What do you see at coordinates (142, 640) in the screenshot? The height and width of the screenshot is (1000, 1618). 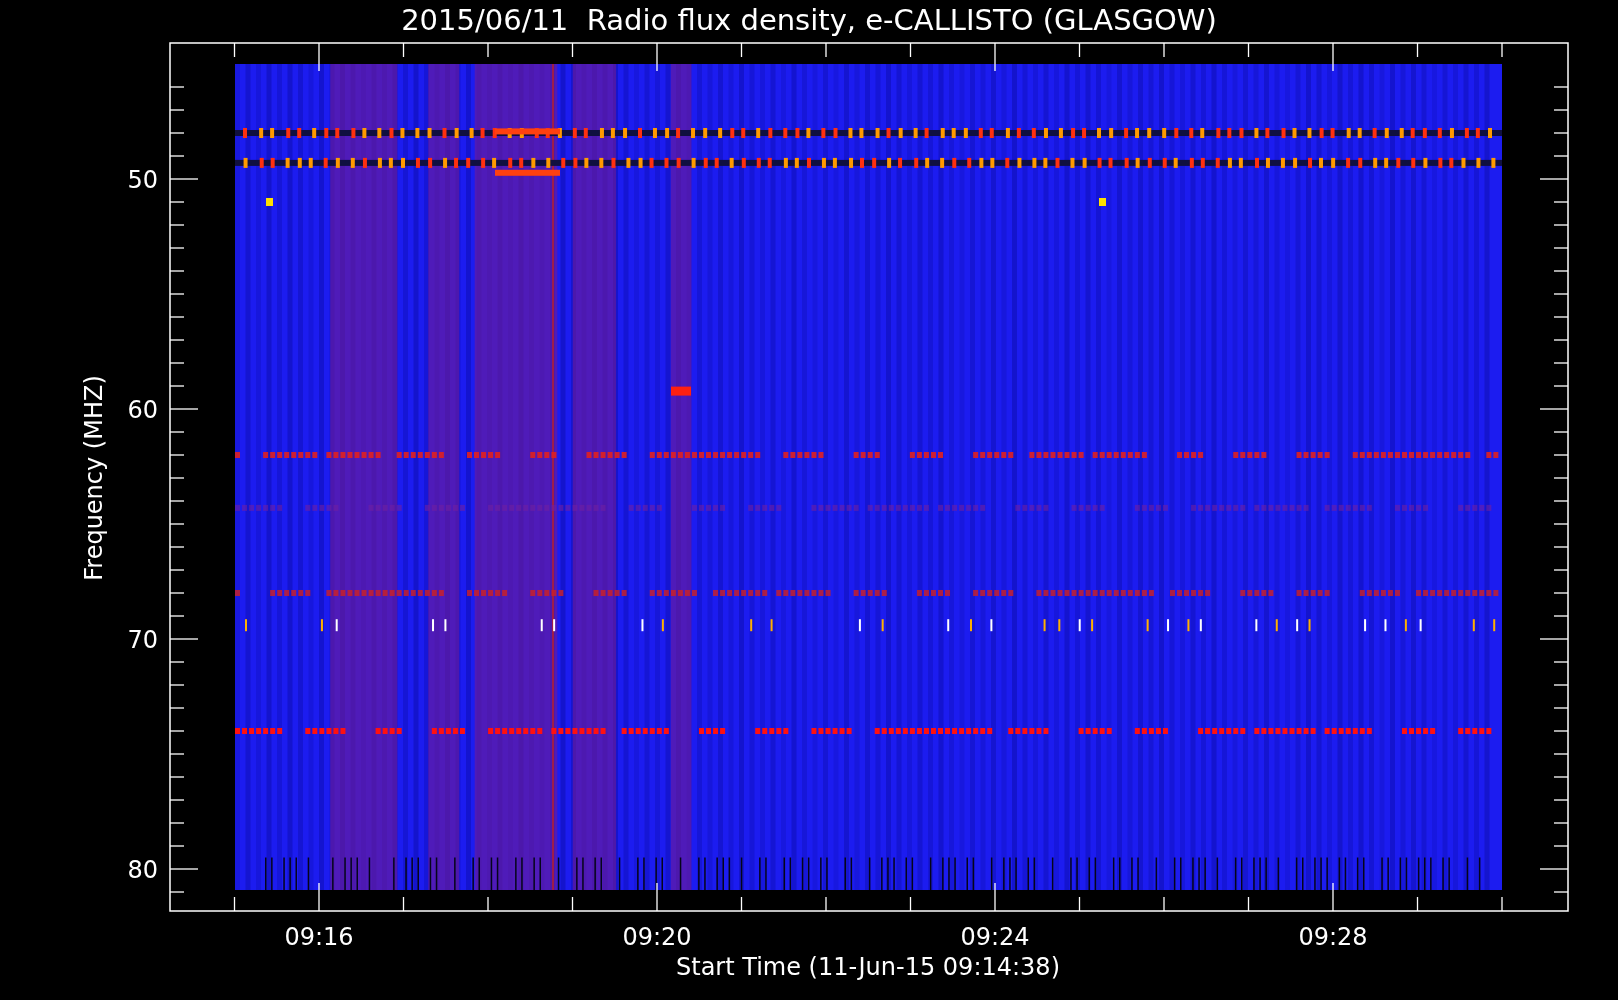 I see `y-tick-label: 70` at bounding box center [142, 640].